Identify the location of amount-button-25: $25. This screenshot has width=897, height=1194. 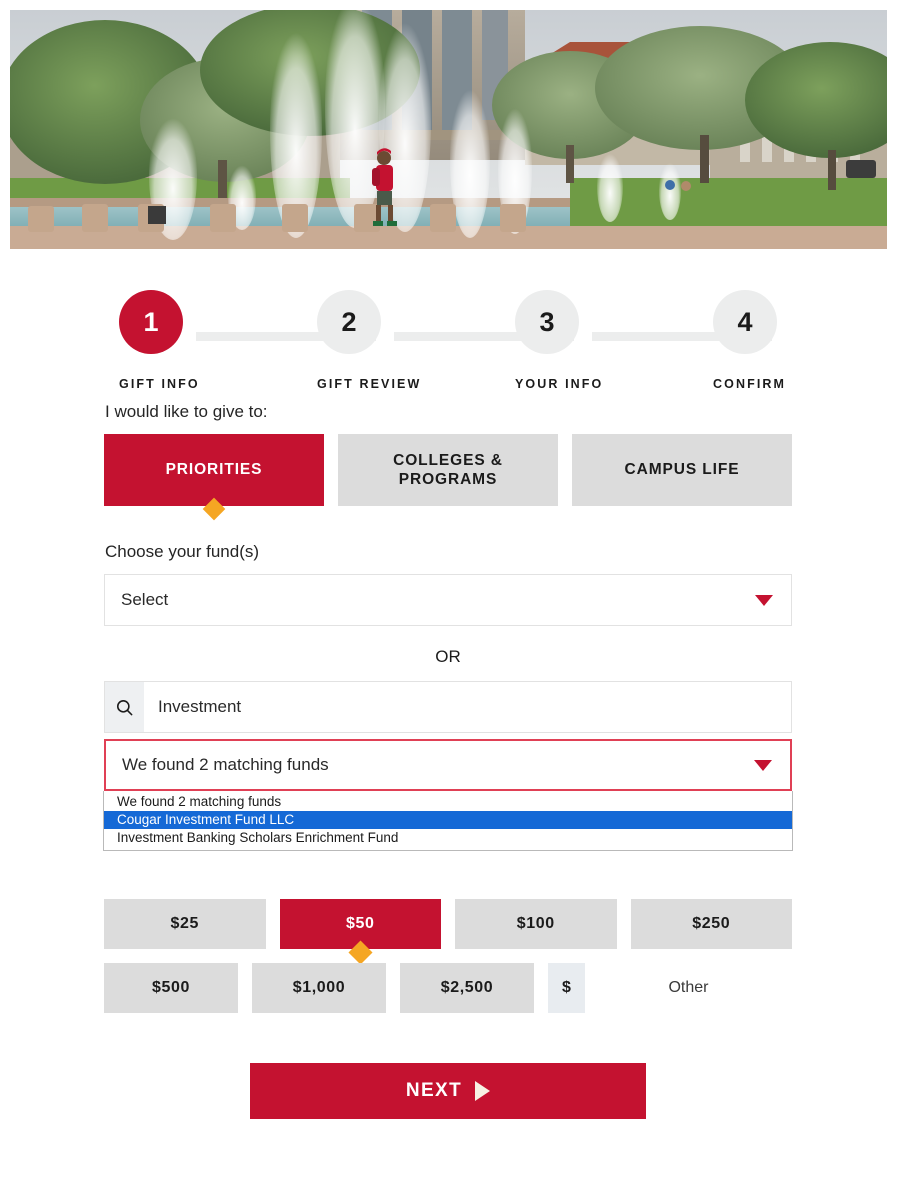
(185, 924).